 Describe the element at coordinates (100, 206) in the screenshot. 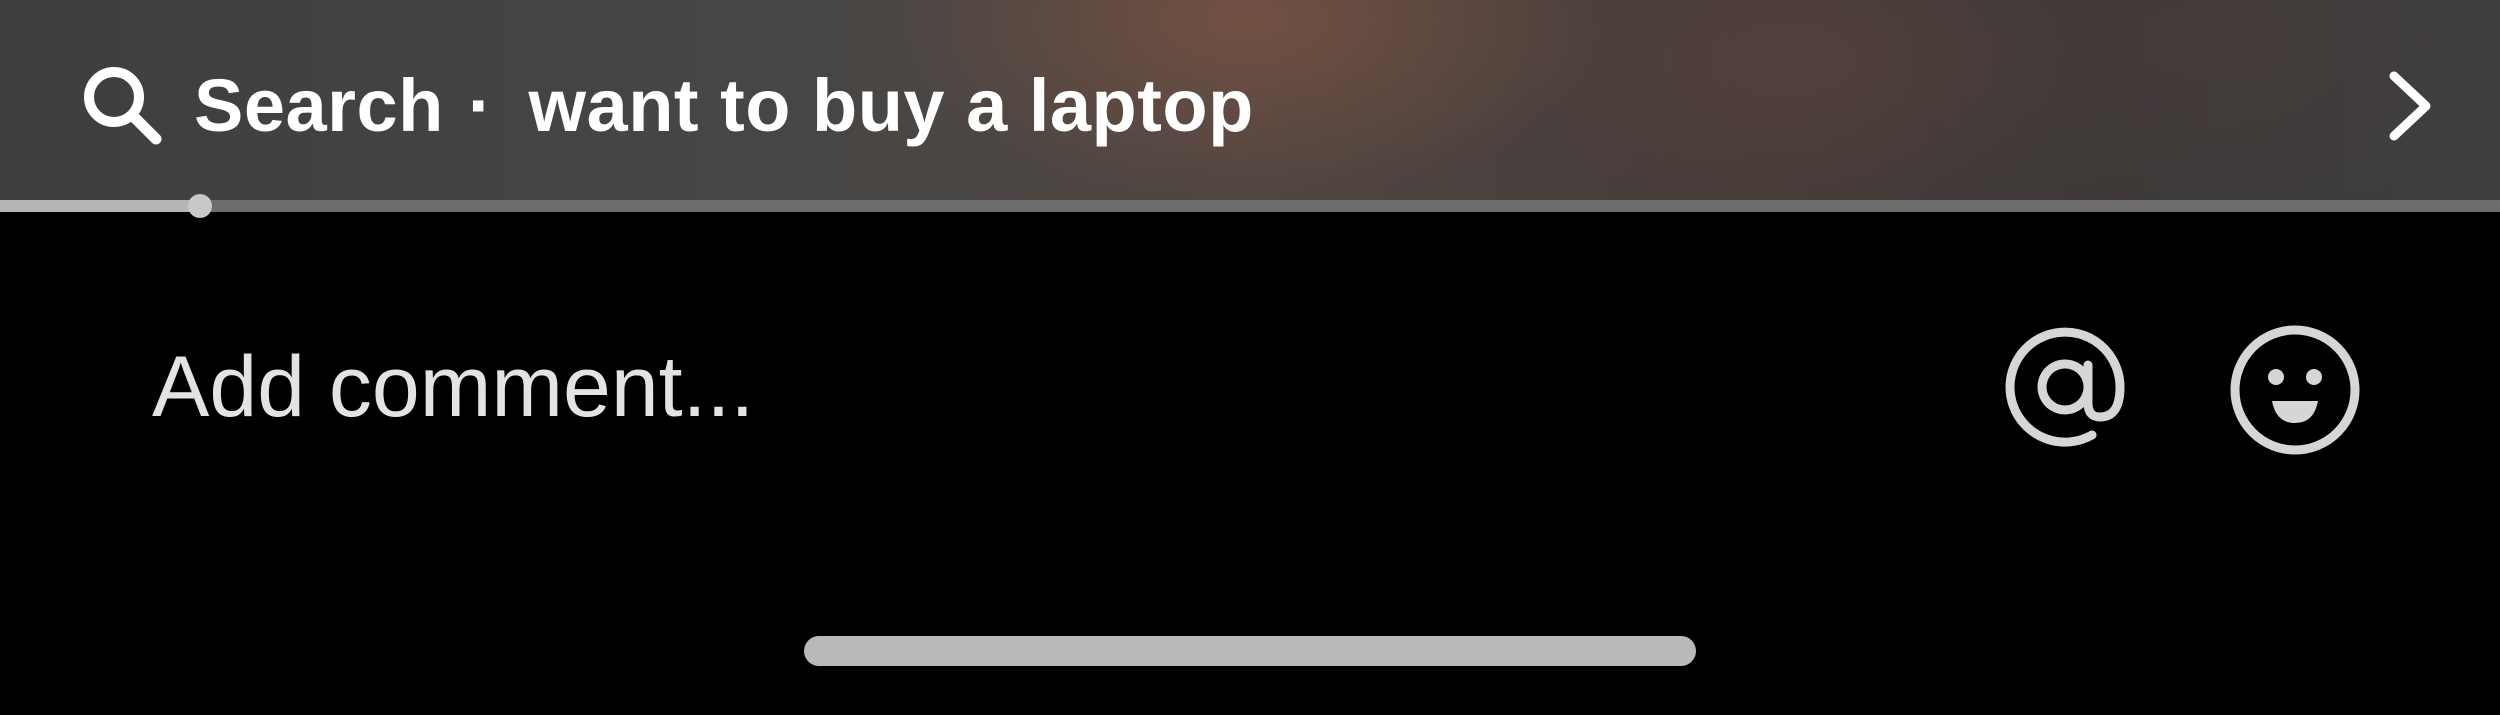

I see `video-progress-fill` at that location.